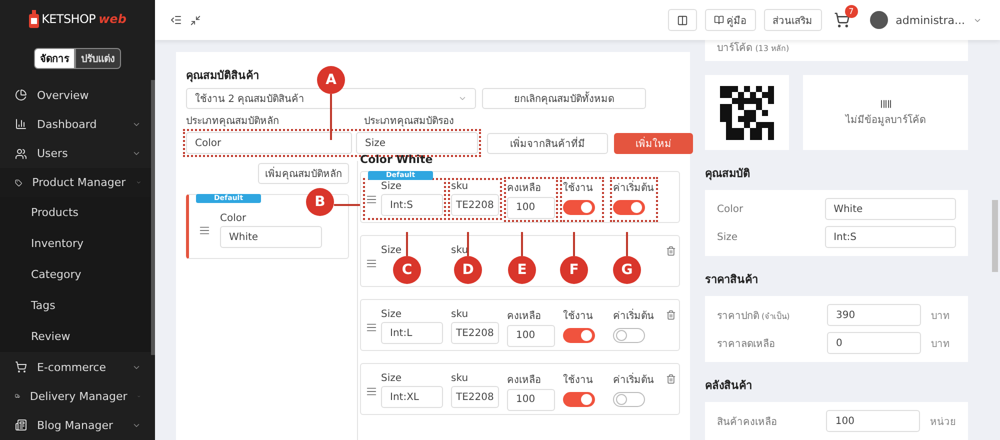  What do you see at coordinates (890, 209) in the screenshot?
I see `property-field: White` at bounding box center [890, 209].